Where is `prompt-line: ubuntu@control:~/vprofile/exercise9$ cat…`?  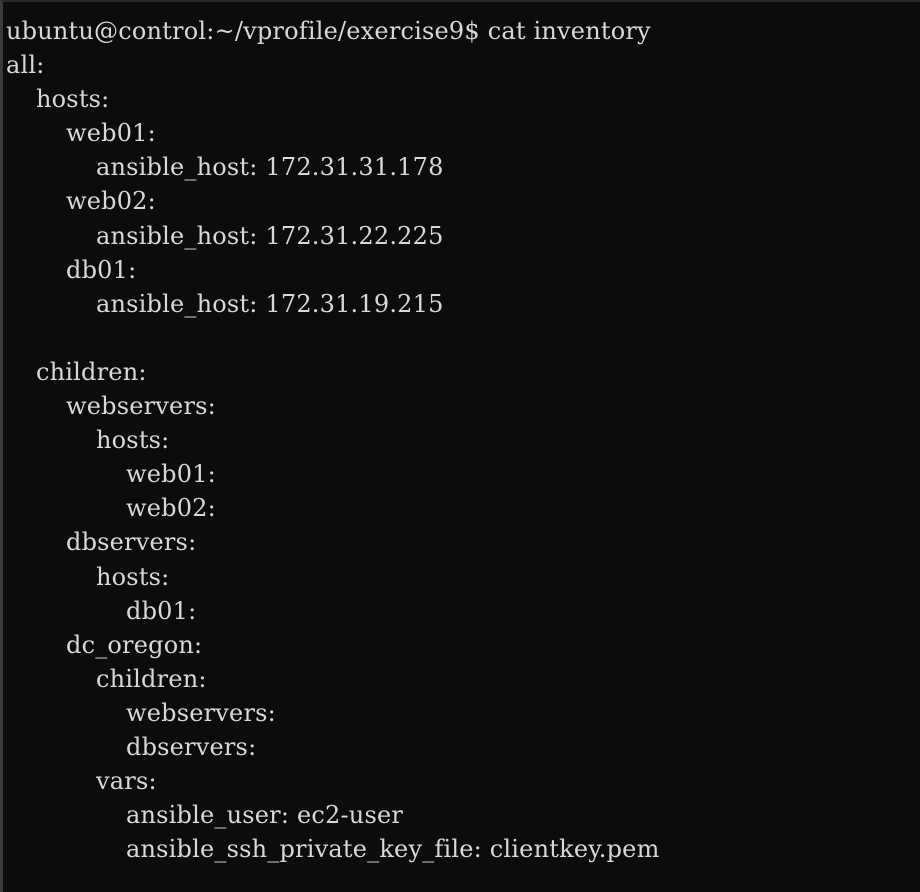
prompt-line: ubuntu@control:~/vprofile/exercise9$ cat… is located at coordinates (328, 31).